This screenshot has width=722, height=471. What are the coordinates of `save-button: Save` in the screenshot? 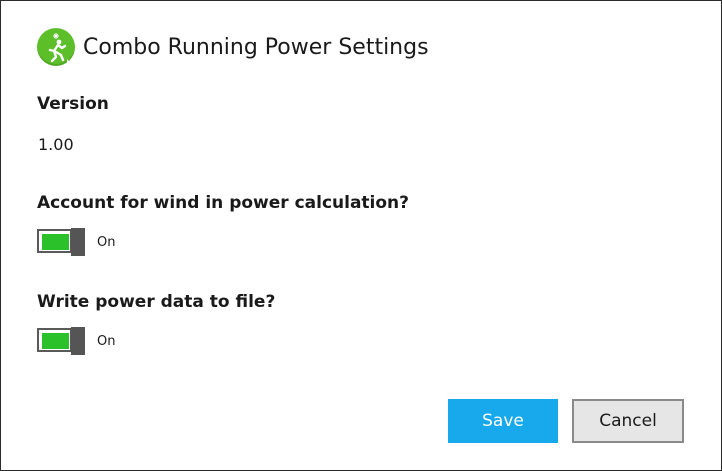 It's located at (503, 421).